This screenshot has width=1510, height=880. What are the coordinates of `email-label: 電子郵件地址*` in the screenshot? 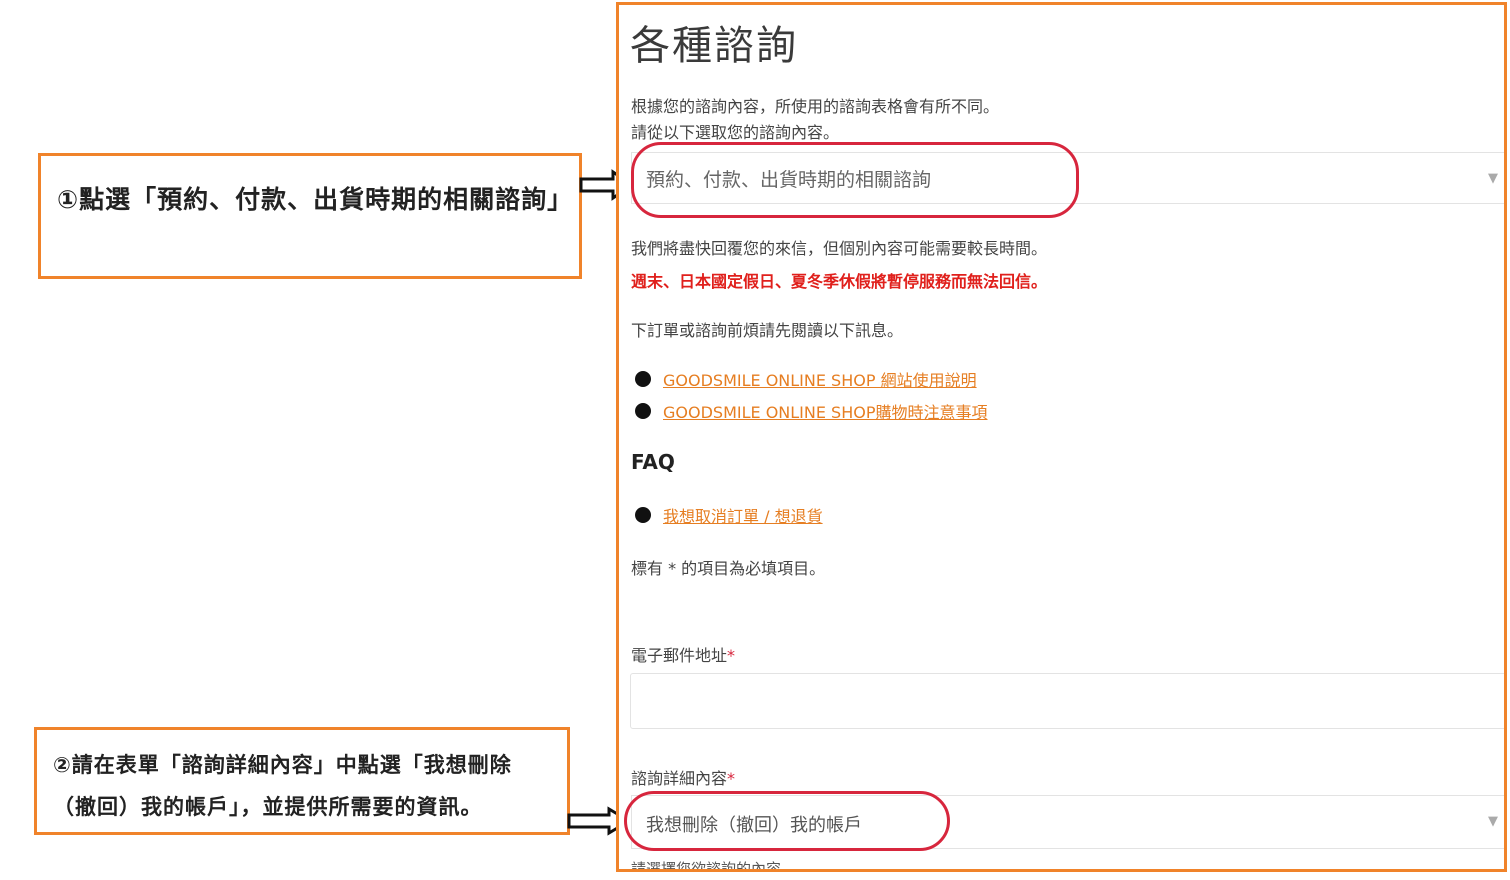 It's located at (683, 654).